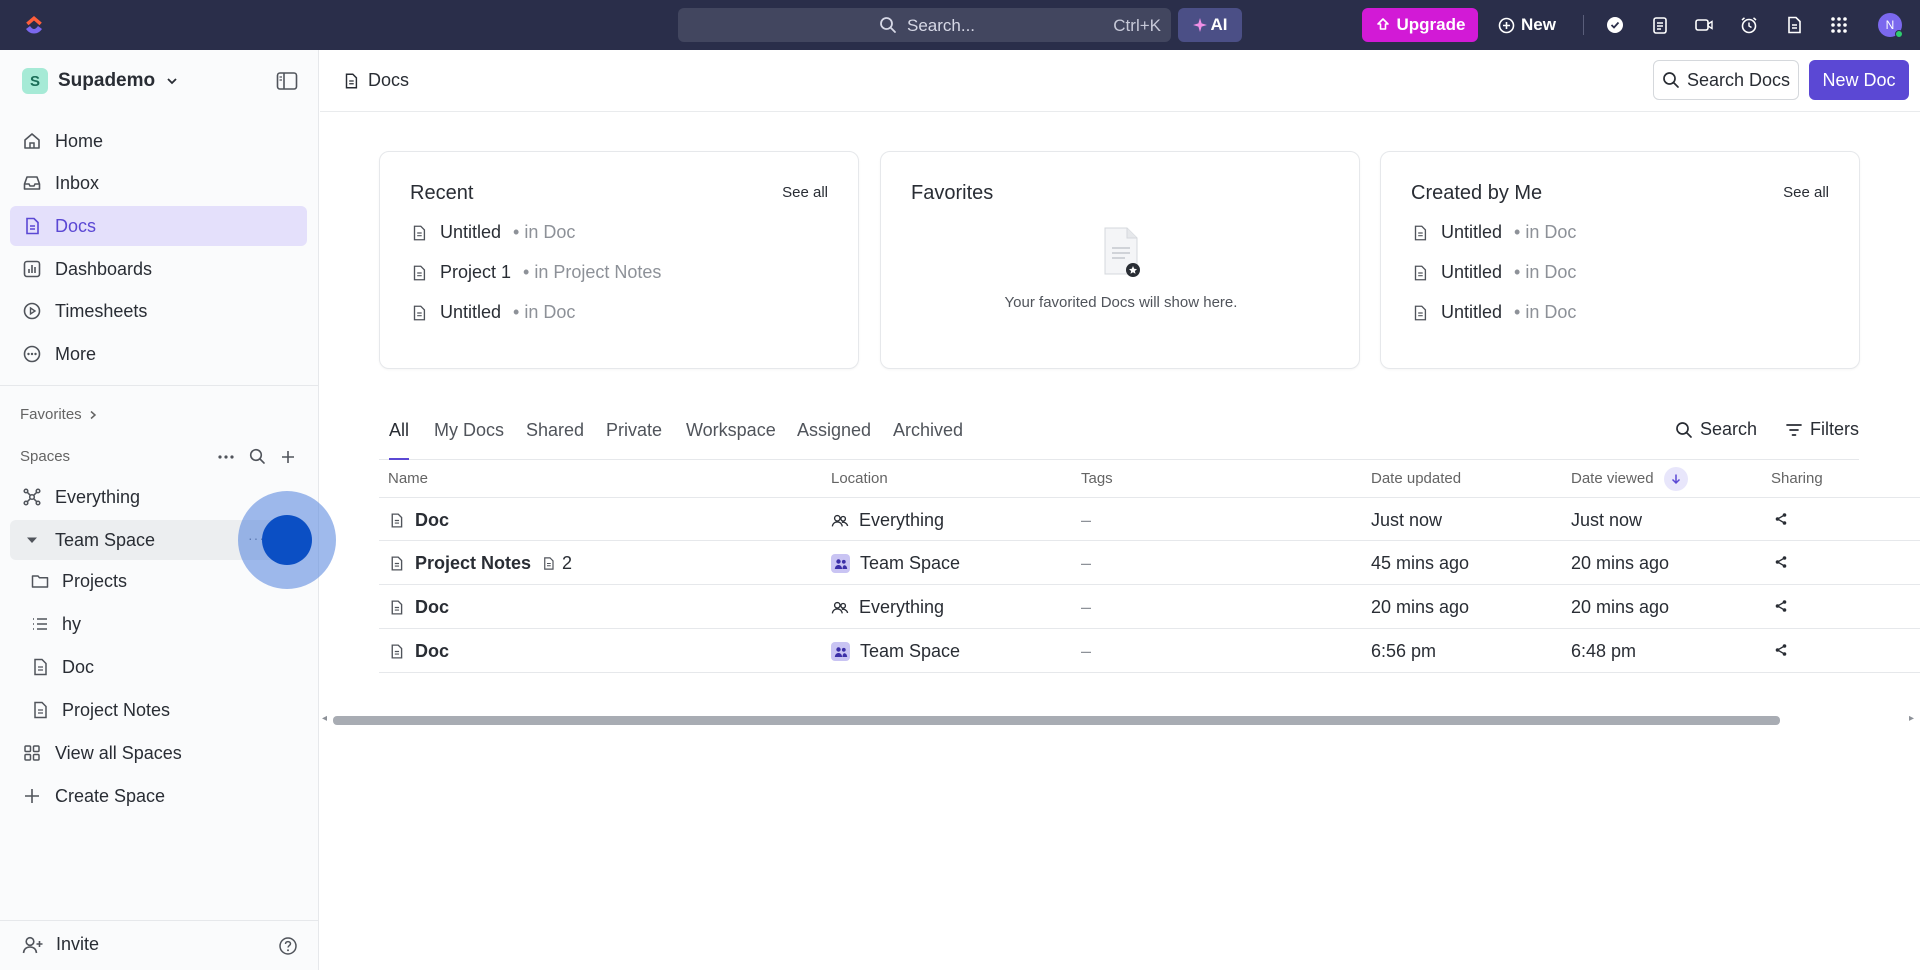  What do you see at coordinates (469, 440) in the screenshot?
I see `tab-my-docs: My Docs` at bounding box center [469, 440].